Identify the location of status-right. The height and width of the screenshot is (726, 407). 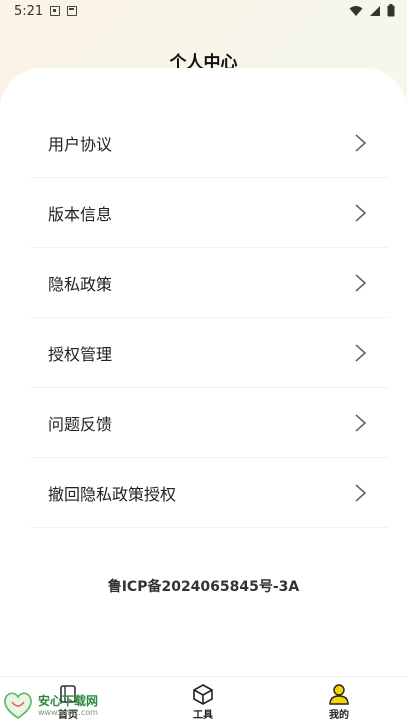
(372, 10).